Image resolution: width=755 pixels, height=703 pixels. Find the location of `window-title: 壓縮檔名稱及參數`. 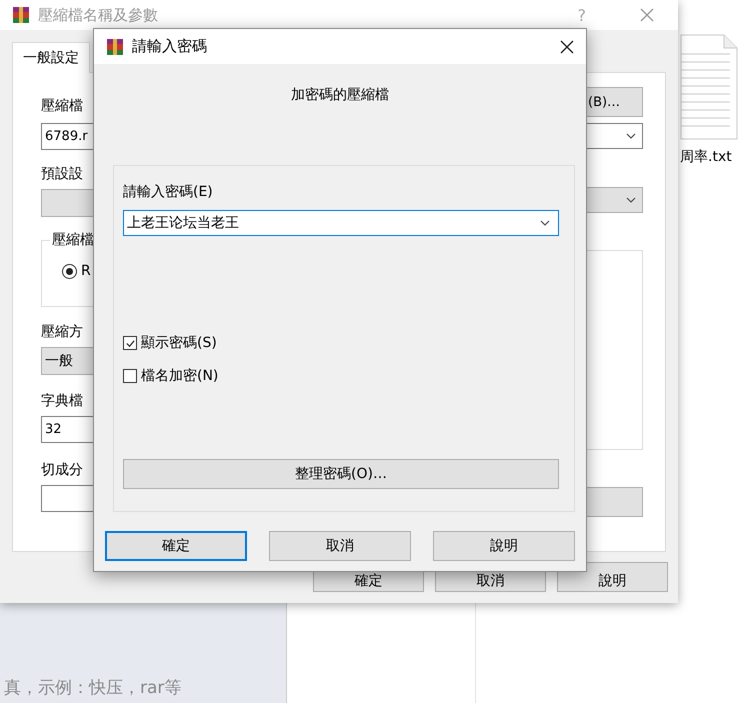

window-title: 壓縮檔名稱及參數 is located at coordinates (98, 15).